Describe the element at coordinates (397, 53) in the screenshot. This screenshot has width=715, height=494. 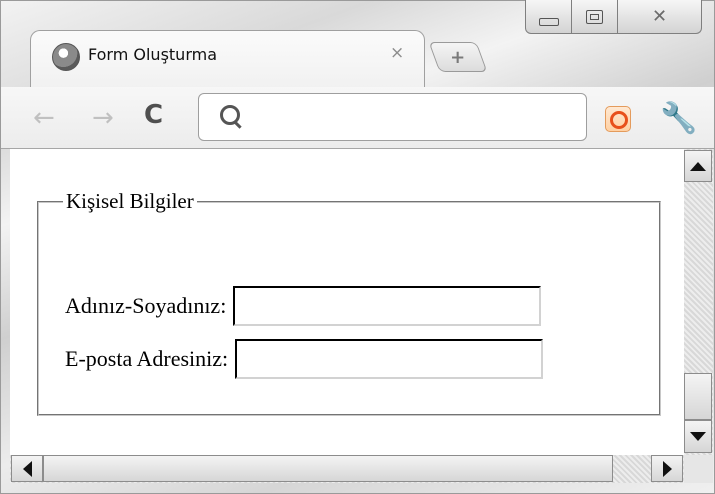
I see `tab-close-icon: ×` at that location.